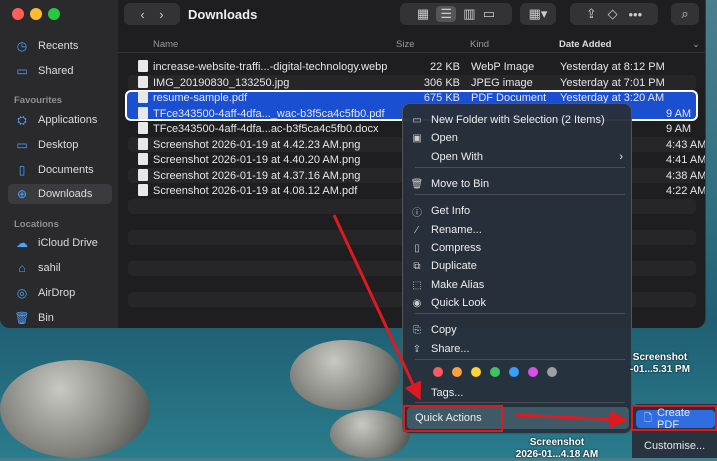 The width and height of the screenshot is (717, 461). I want to click on menu-item-get-info: ⓘ Get Info, so click(518, 211).